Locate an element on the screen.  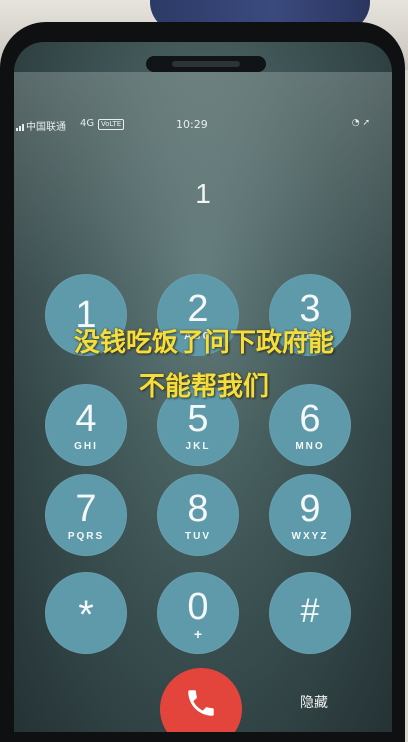
key-digit: # is located at coordinates (310, 611).